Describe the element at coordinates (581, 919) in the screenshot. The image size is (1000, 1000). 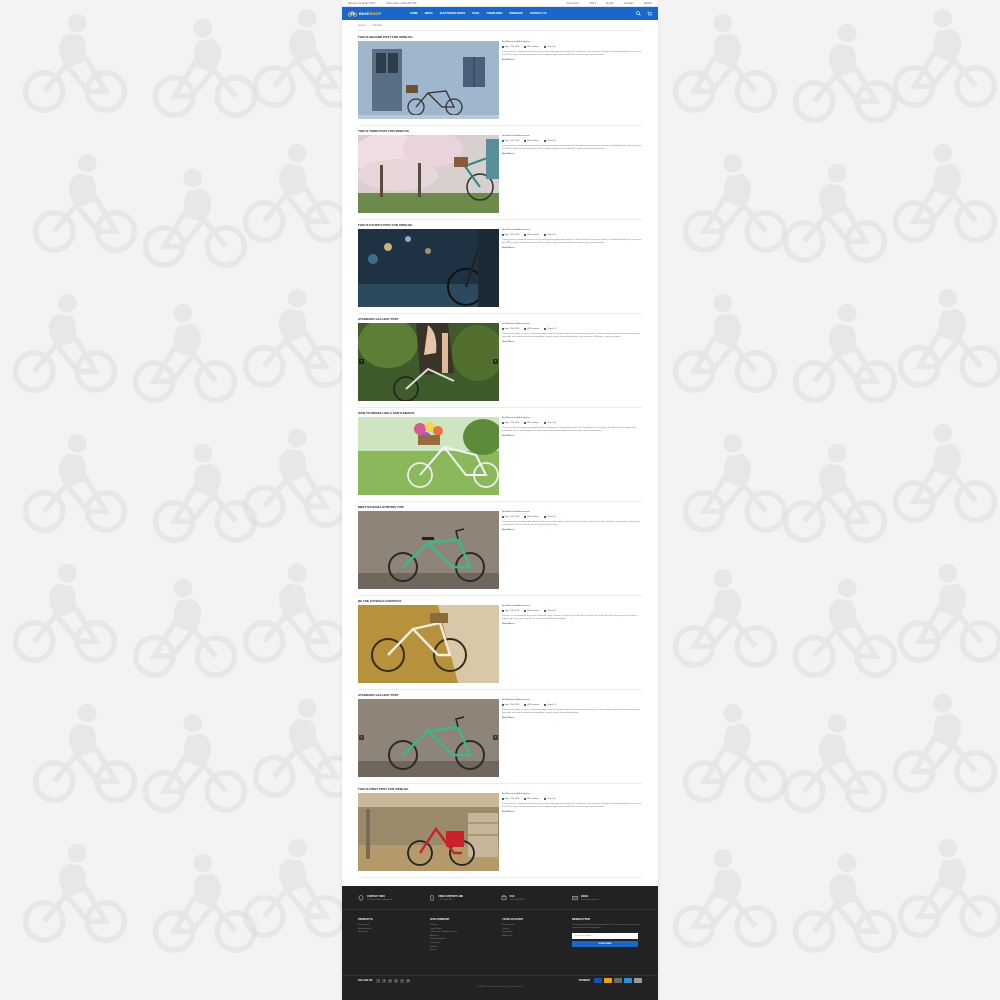
I see `newsletter-title: NEWSLETTER` at that location.